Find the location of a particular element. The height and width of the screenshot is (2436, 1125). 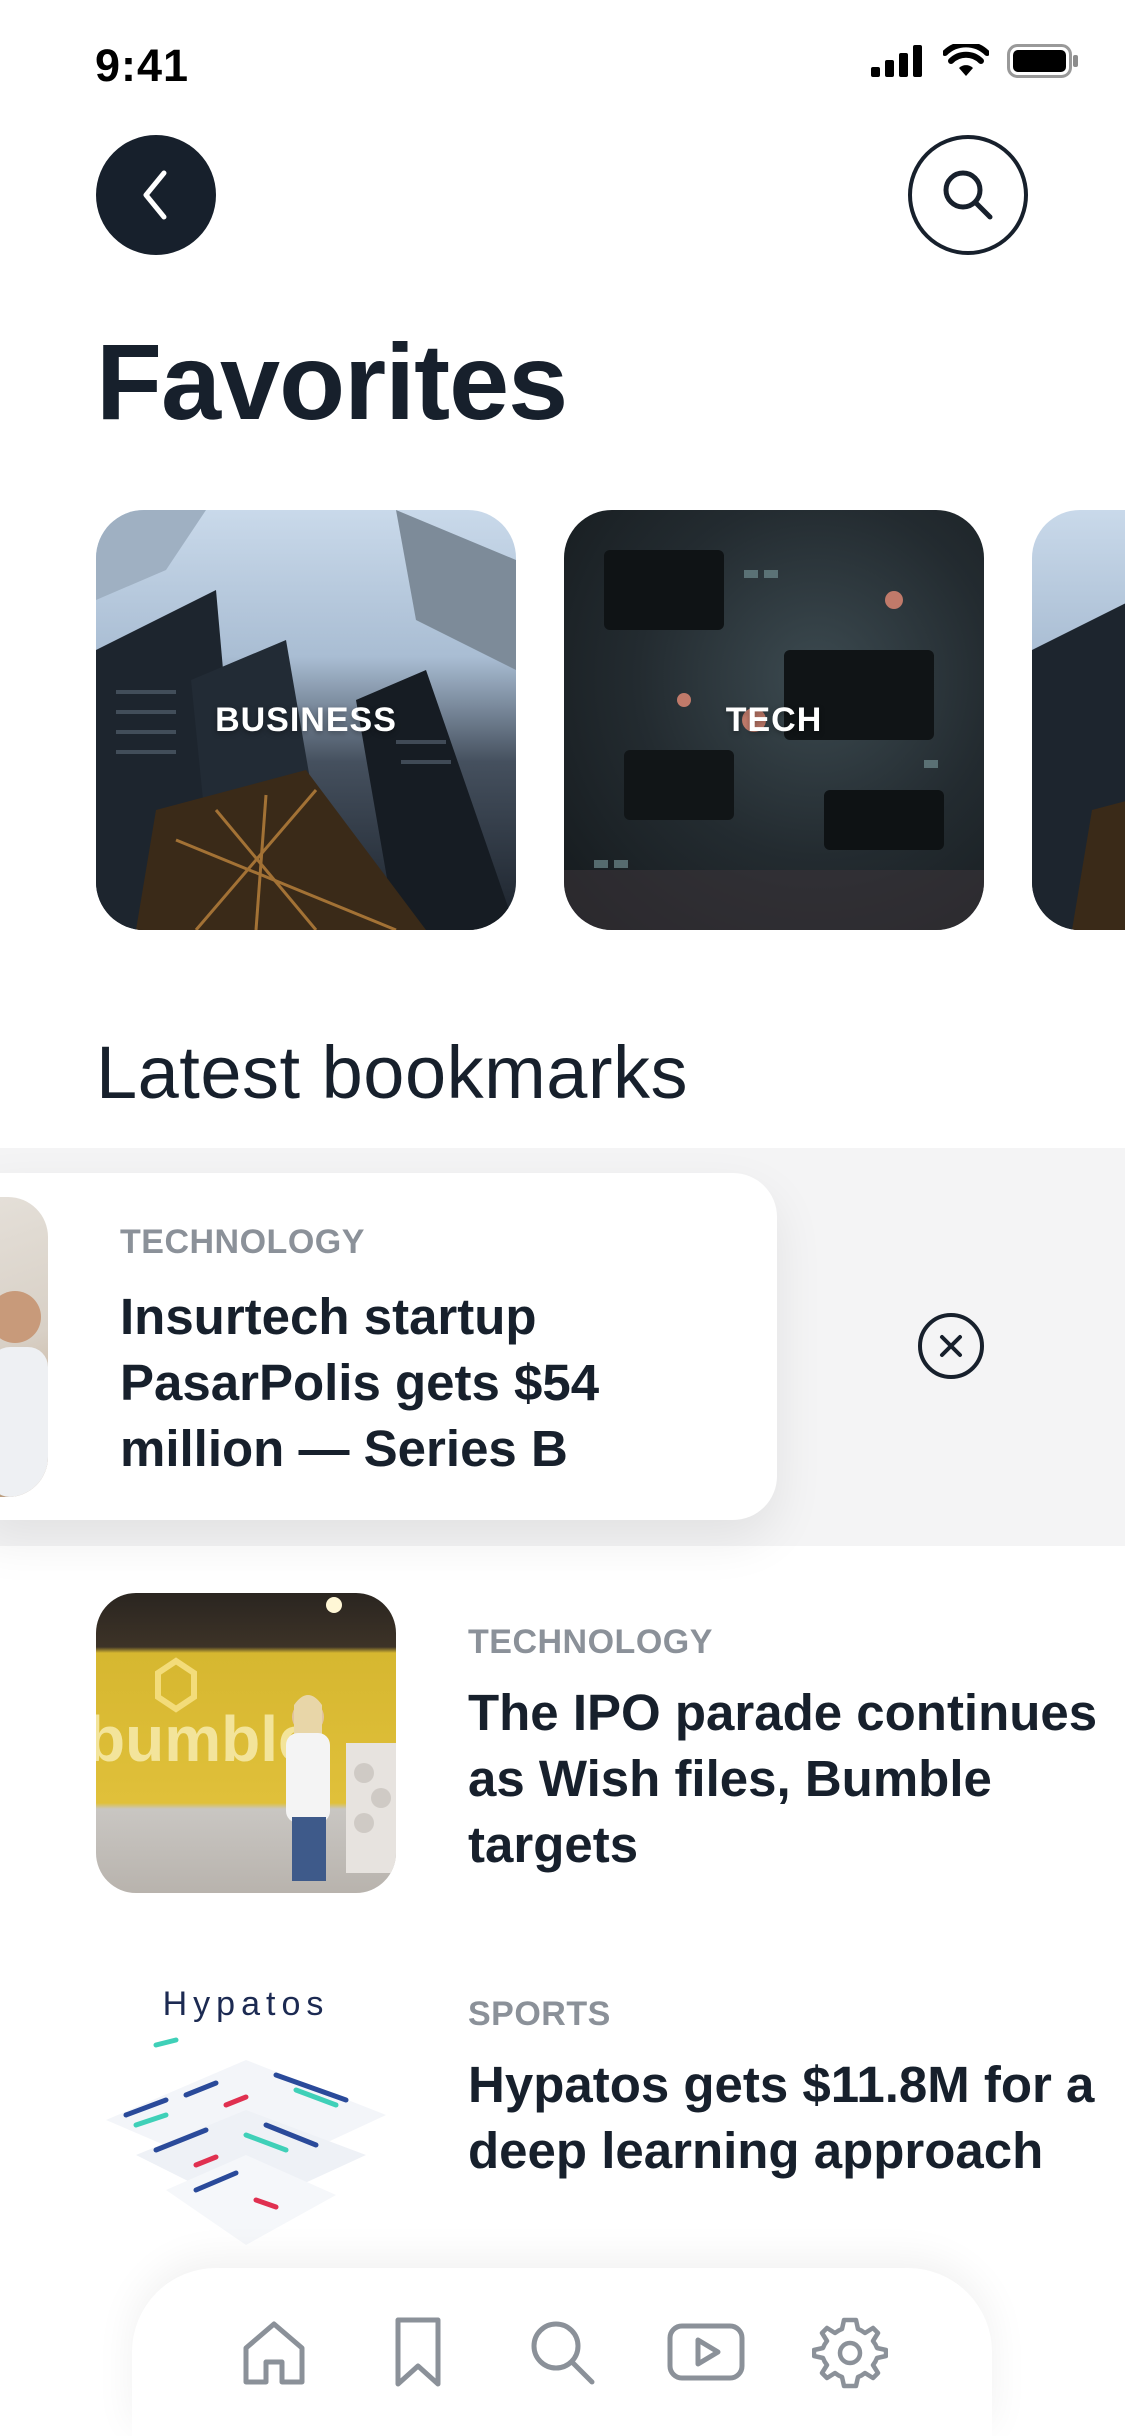

settings-icon is located at coordinates (850, 2353).